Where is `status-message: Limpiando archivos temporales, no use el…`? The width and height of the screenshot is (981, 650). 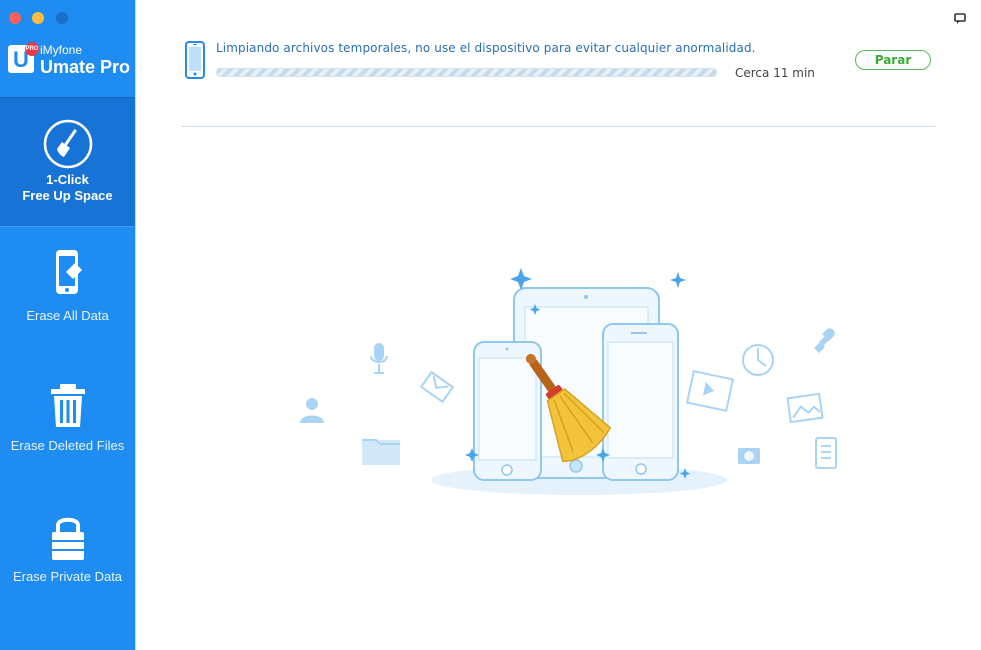
status-message: Limpiando archivos temporales, no use el… is located at coordinates (486, 48).